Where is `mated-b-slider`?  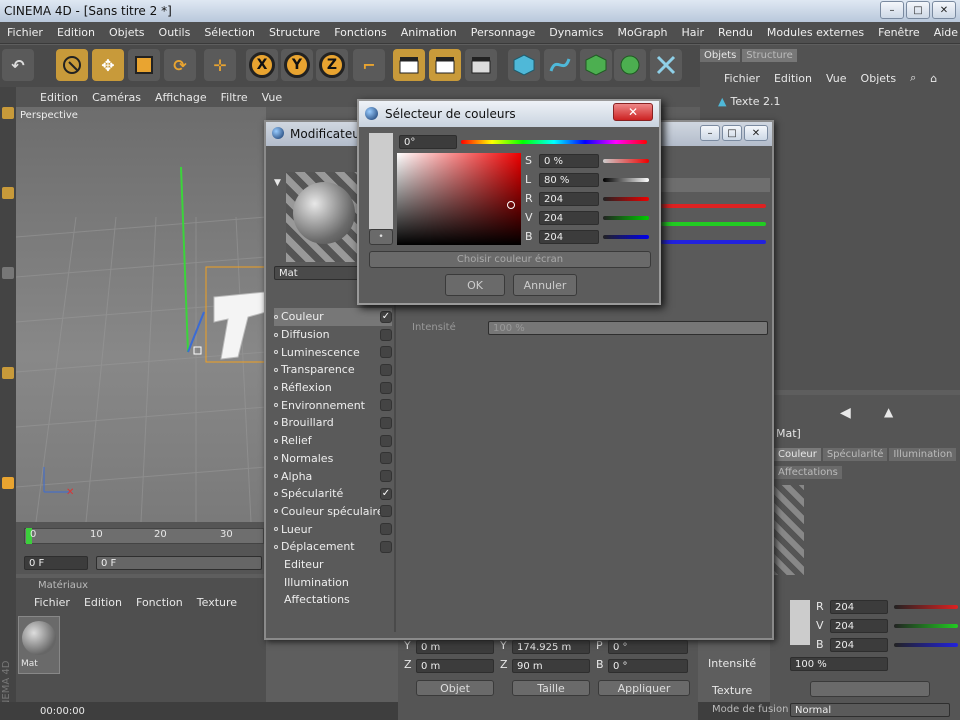
mated-b-slider is located at coordinates (711, 242).